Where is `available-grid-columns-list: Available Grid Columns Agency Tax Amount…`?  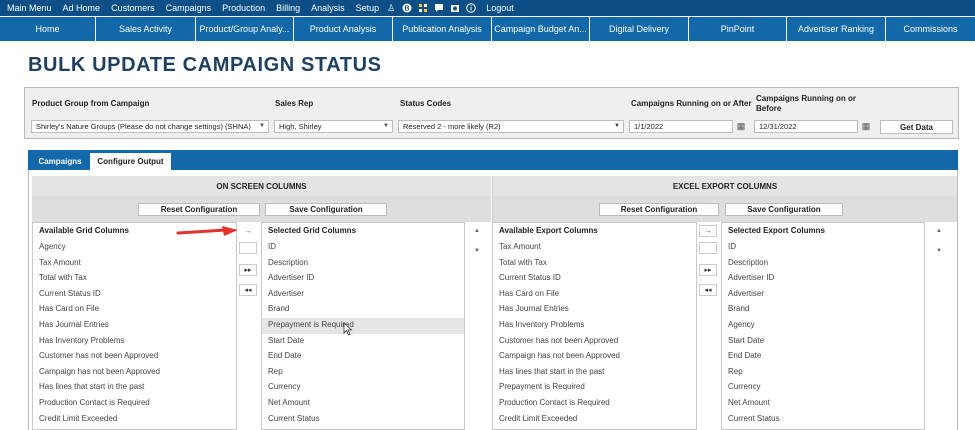
available-grid-columns-list: Available Grid Columns Agency Tax Amount… is located at coordinates (134, 326).